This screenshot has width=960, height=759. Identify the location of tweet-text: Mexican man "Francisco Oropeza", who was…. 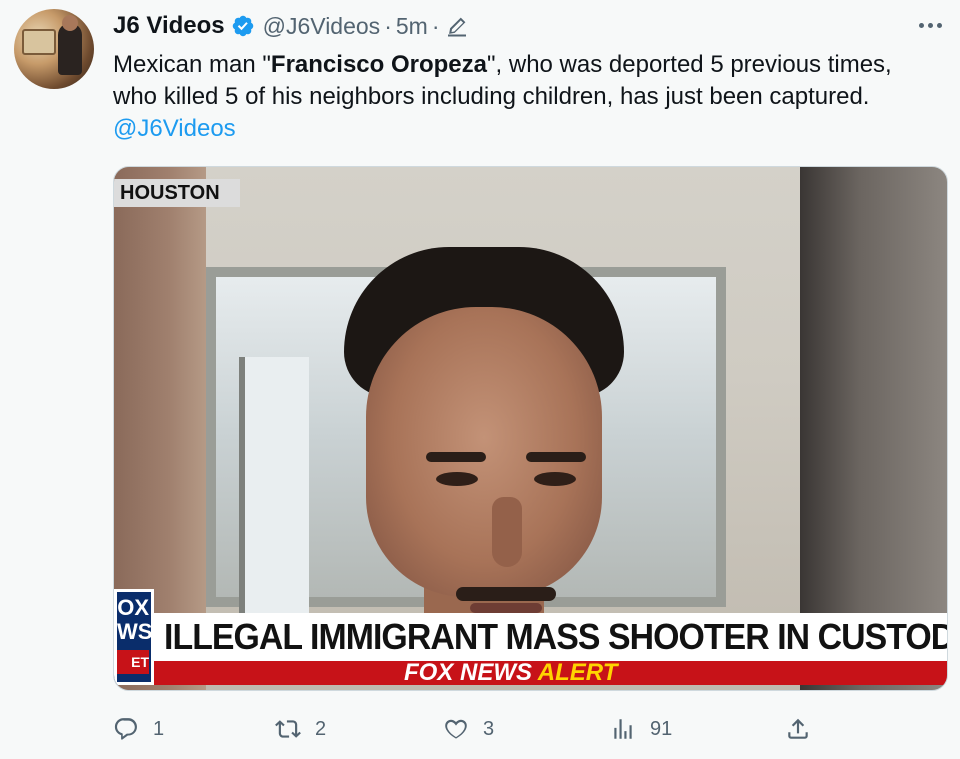
(530, 97).